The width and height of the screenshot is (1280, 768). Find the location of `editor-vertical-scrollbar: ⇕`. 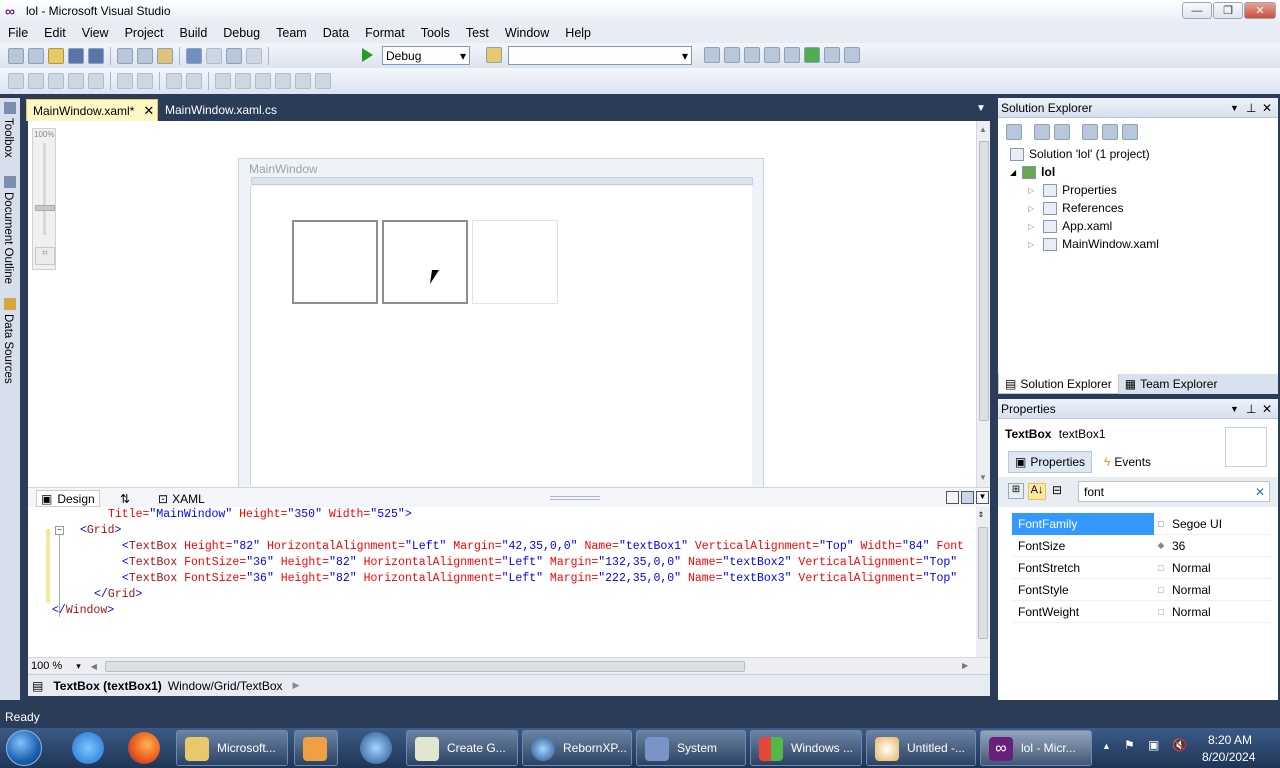

editor-vertical-scrollbar: ⇕ is located at coordinates (983, 582).